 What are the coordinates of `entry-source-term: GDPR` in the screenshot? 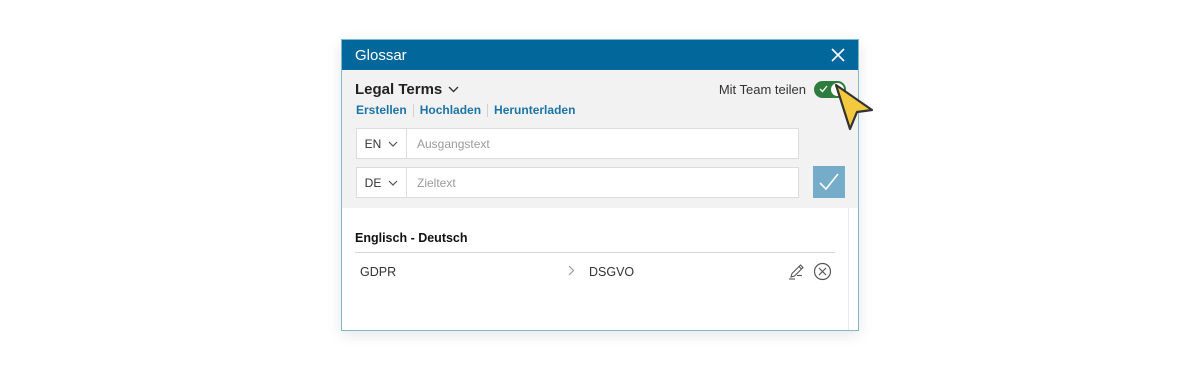 It's located at (378, 272).